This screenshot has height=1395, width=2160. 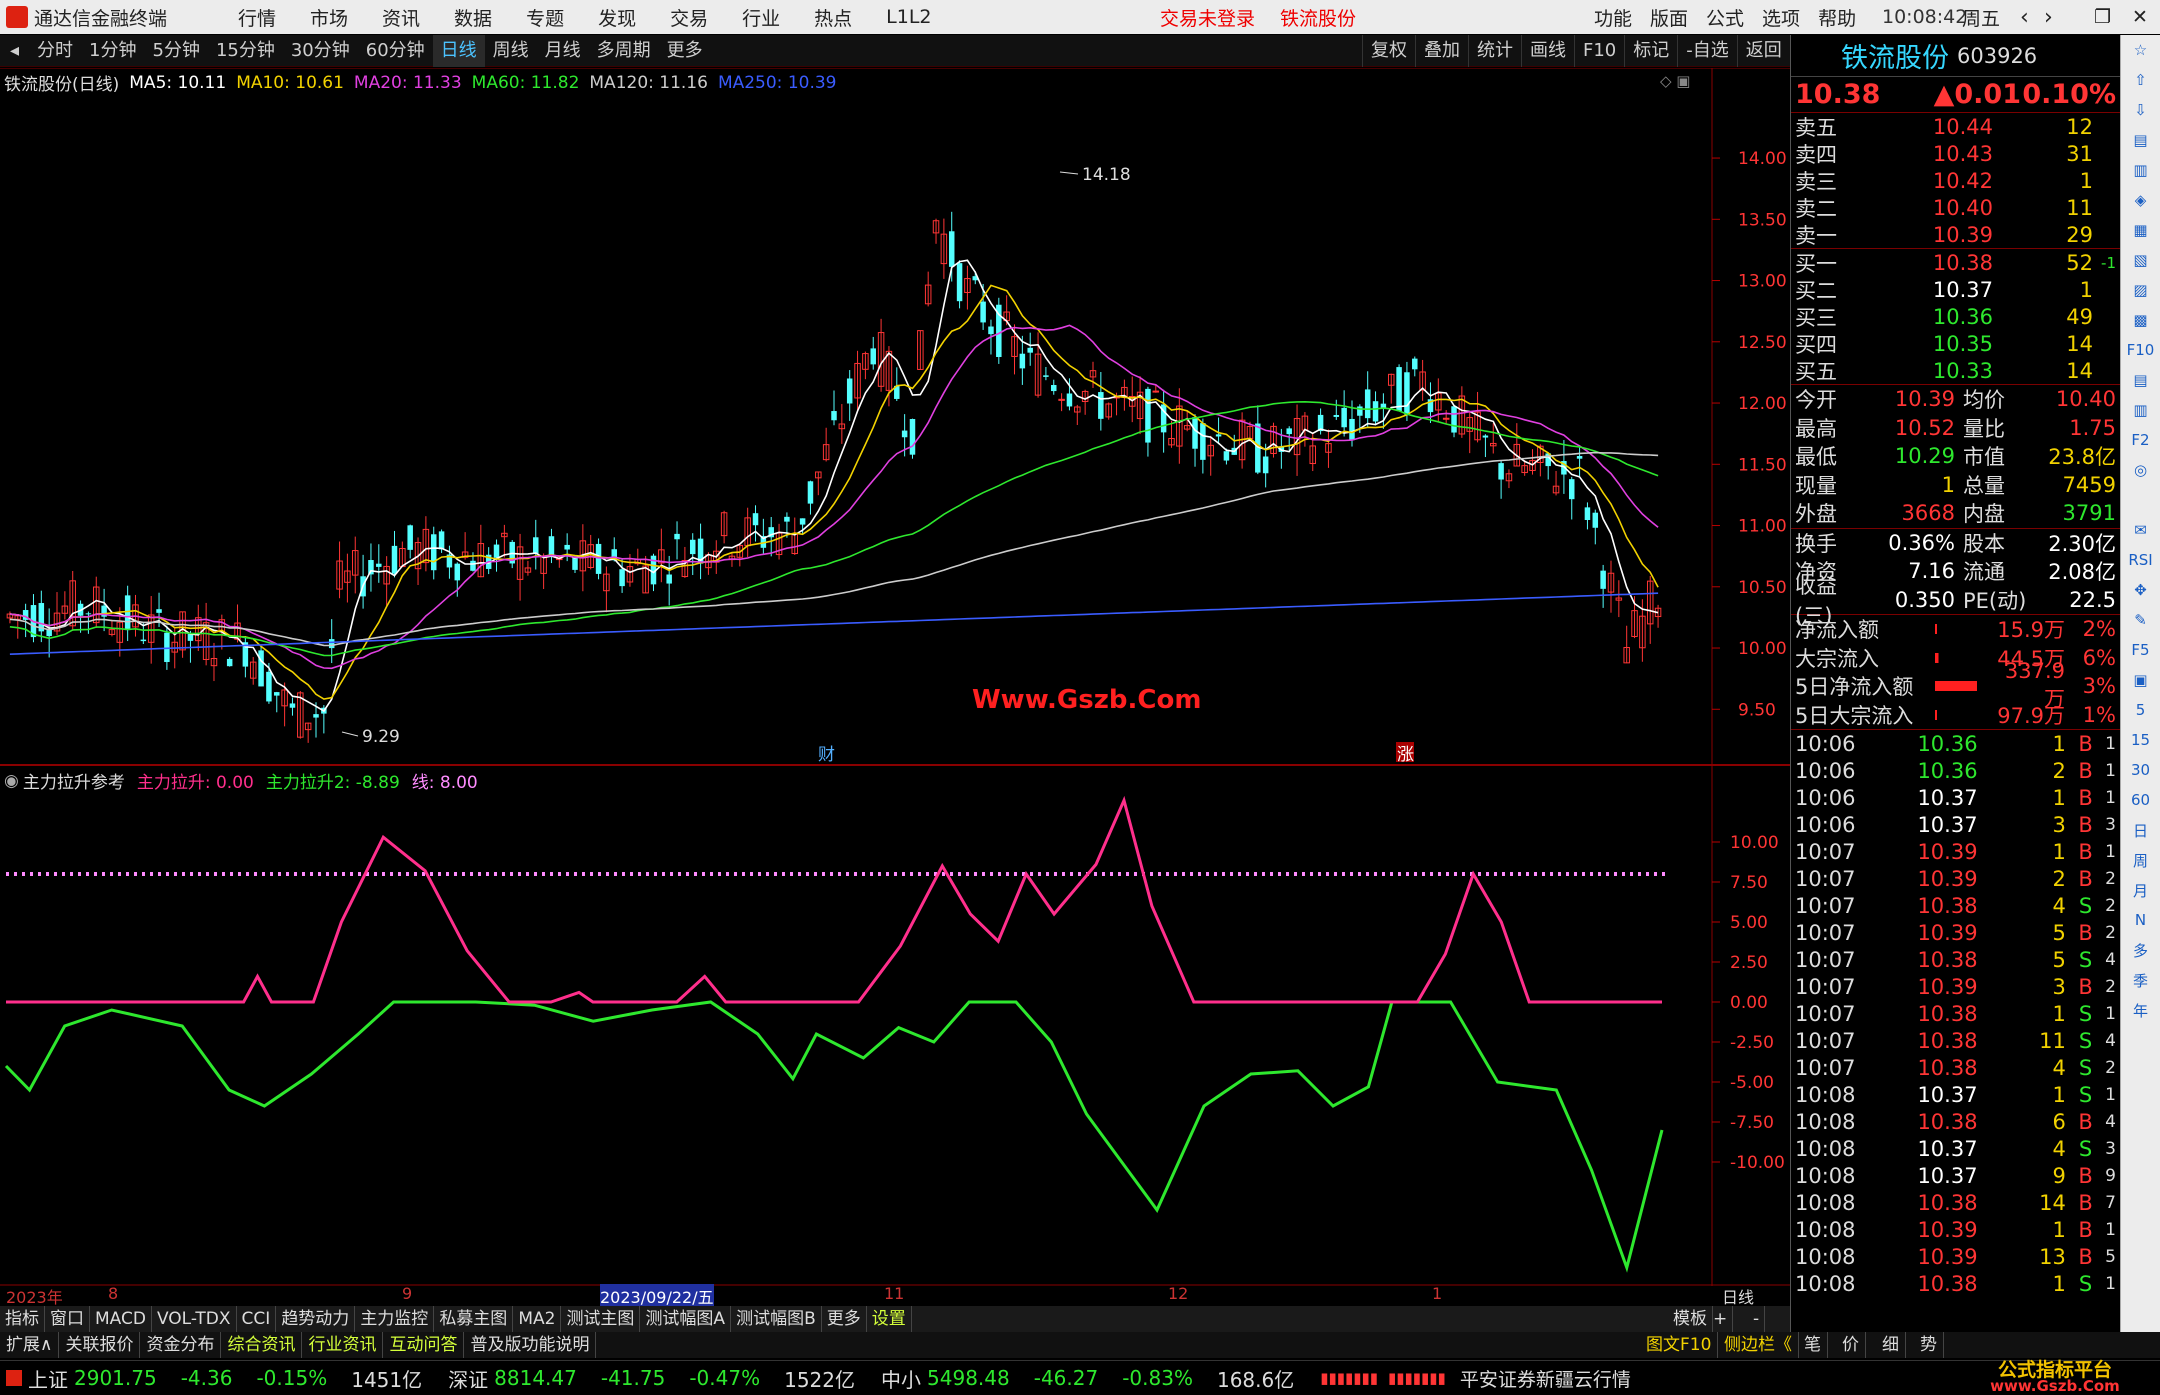 I want to click on side-tool-icon: ✎, so click(x=2140, y=620).